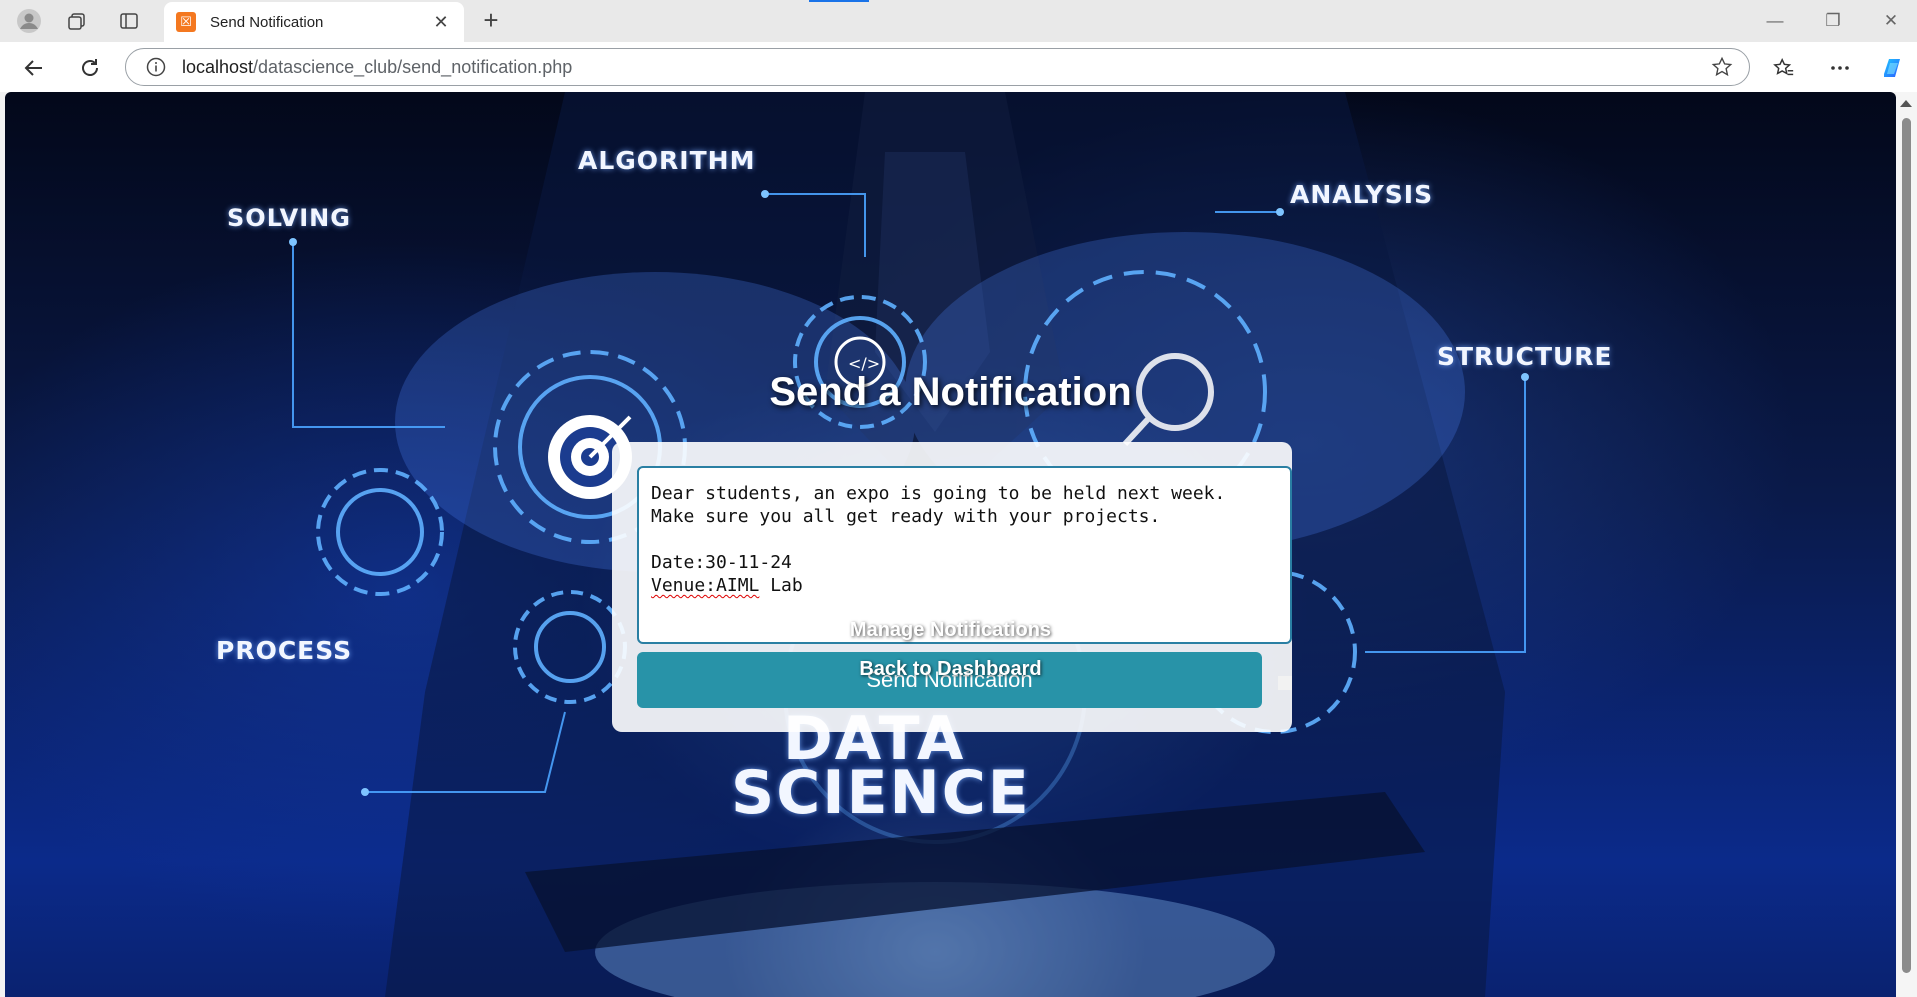  What do you see at coordinates (950, 392) in the screenshot?
I see `page-title: Send a Notification` at bounding box center [950, 392].